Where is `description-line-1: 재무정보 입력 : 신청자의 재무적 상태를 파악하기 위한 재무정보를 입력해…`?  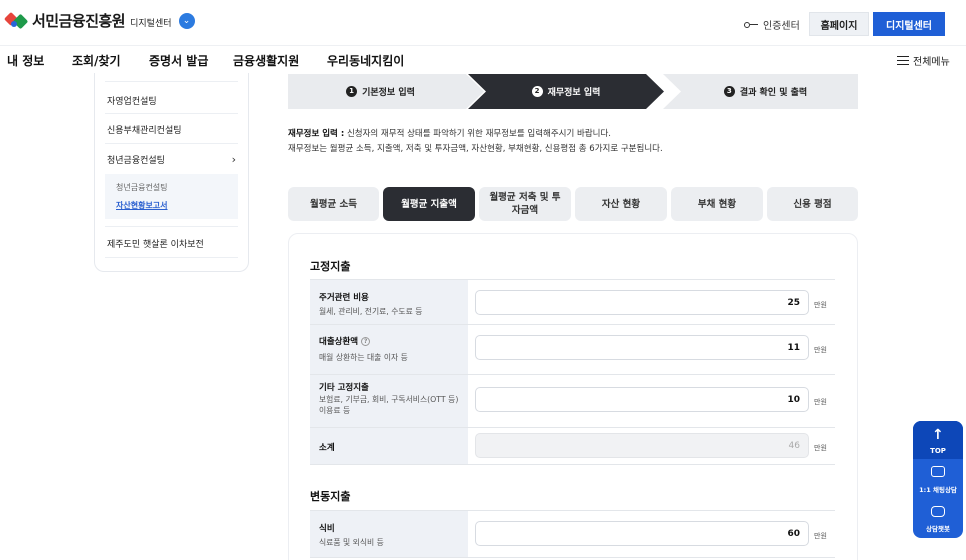
description-line-1: 재무정보 입력 : 신청자의 재무적 상태를 파악하기 위한 재무정보를 입력해… is located at coordinates (449, 133).